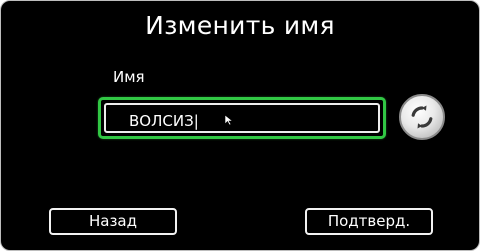  I want to click on name-input-value: ВОЛСИЗ|, so click(164, 121).